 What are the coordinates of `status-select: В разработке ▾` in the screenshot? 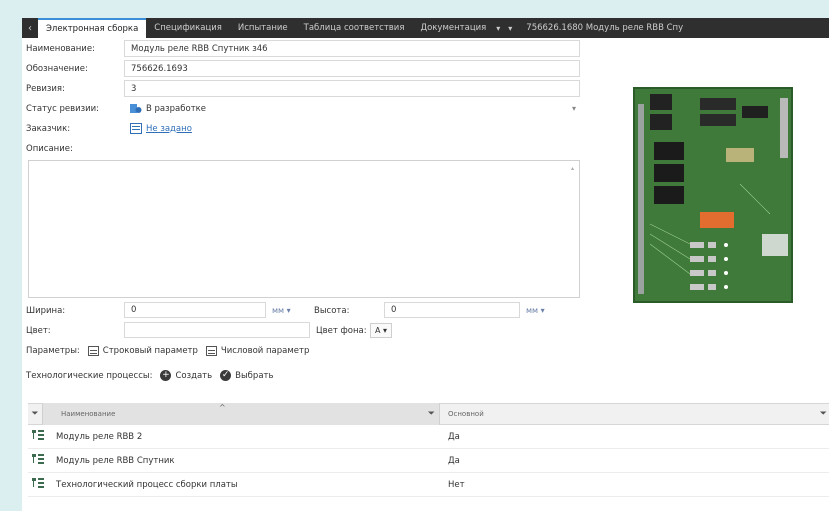 It's located at (352, 108).